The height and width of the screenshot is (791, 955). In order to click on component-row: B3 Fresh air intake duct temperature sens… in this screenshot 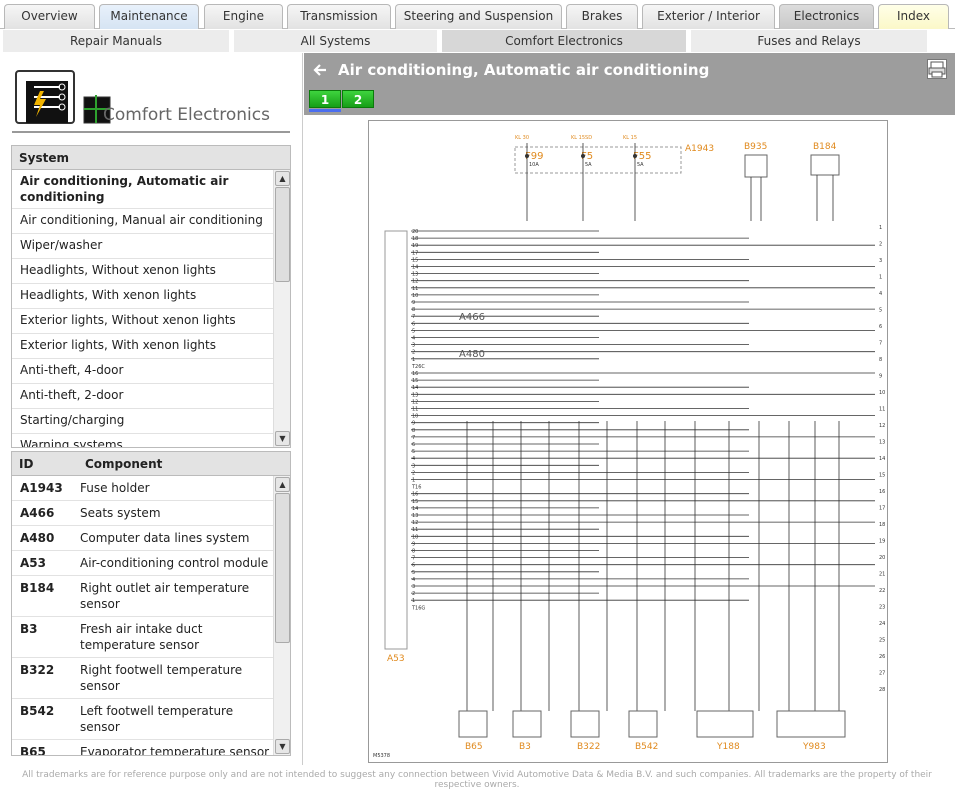, I will do `click(143, 637)`.